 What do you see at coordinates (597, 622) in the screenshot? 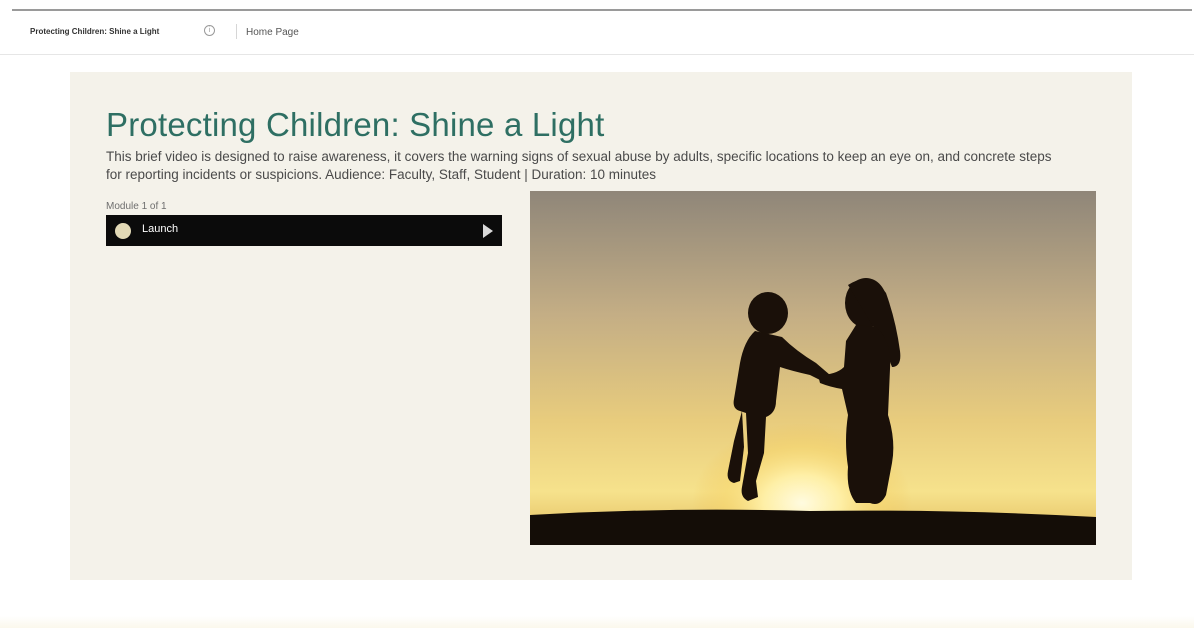
I see `page-bottom` at bounding box center [597, 622].